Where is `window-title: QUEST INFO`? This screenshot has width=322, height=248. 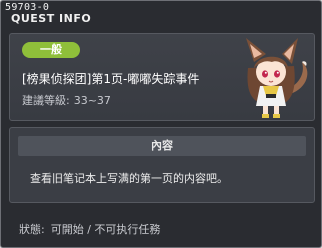
window-title: QUEST INFO is located at coordinates (51, 18).